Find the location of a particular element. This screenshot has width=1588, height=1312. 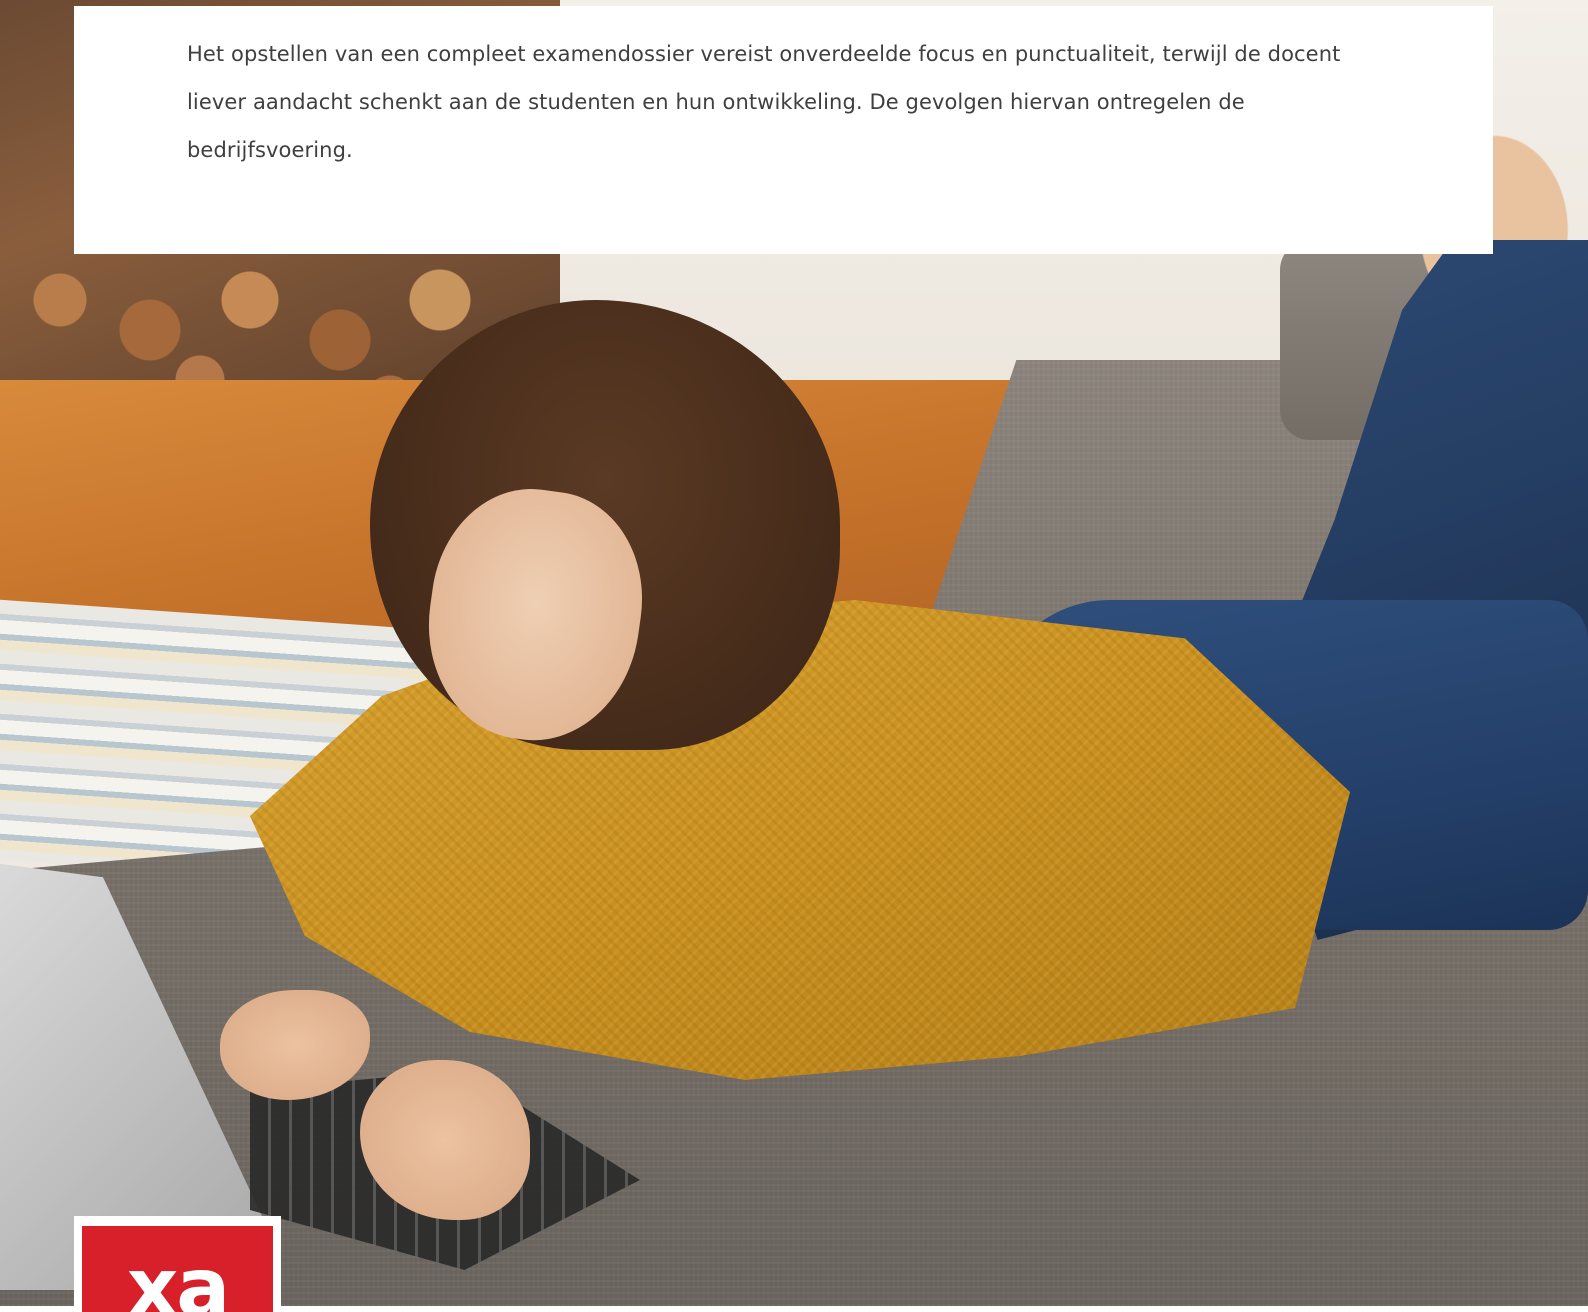

logo-mark: xa is located at coordinates (177, 1269).